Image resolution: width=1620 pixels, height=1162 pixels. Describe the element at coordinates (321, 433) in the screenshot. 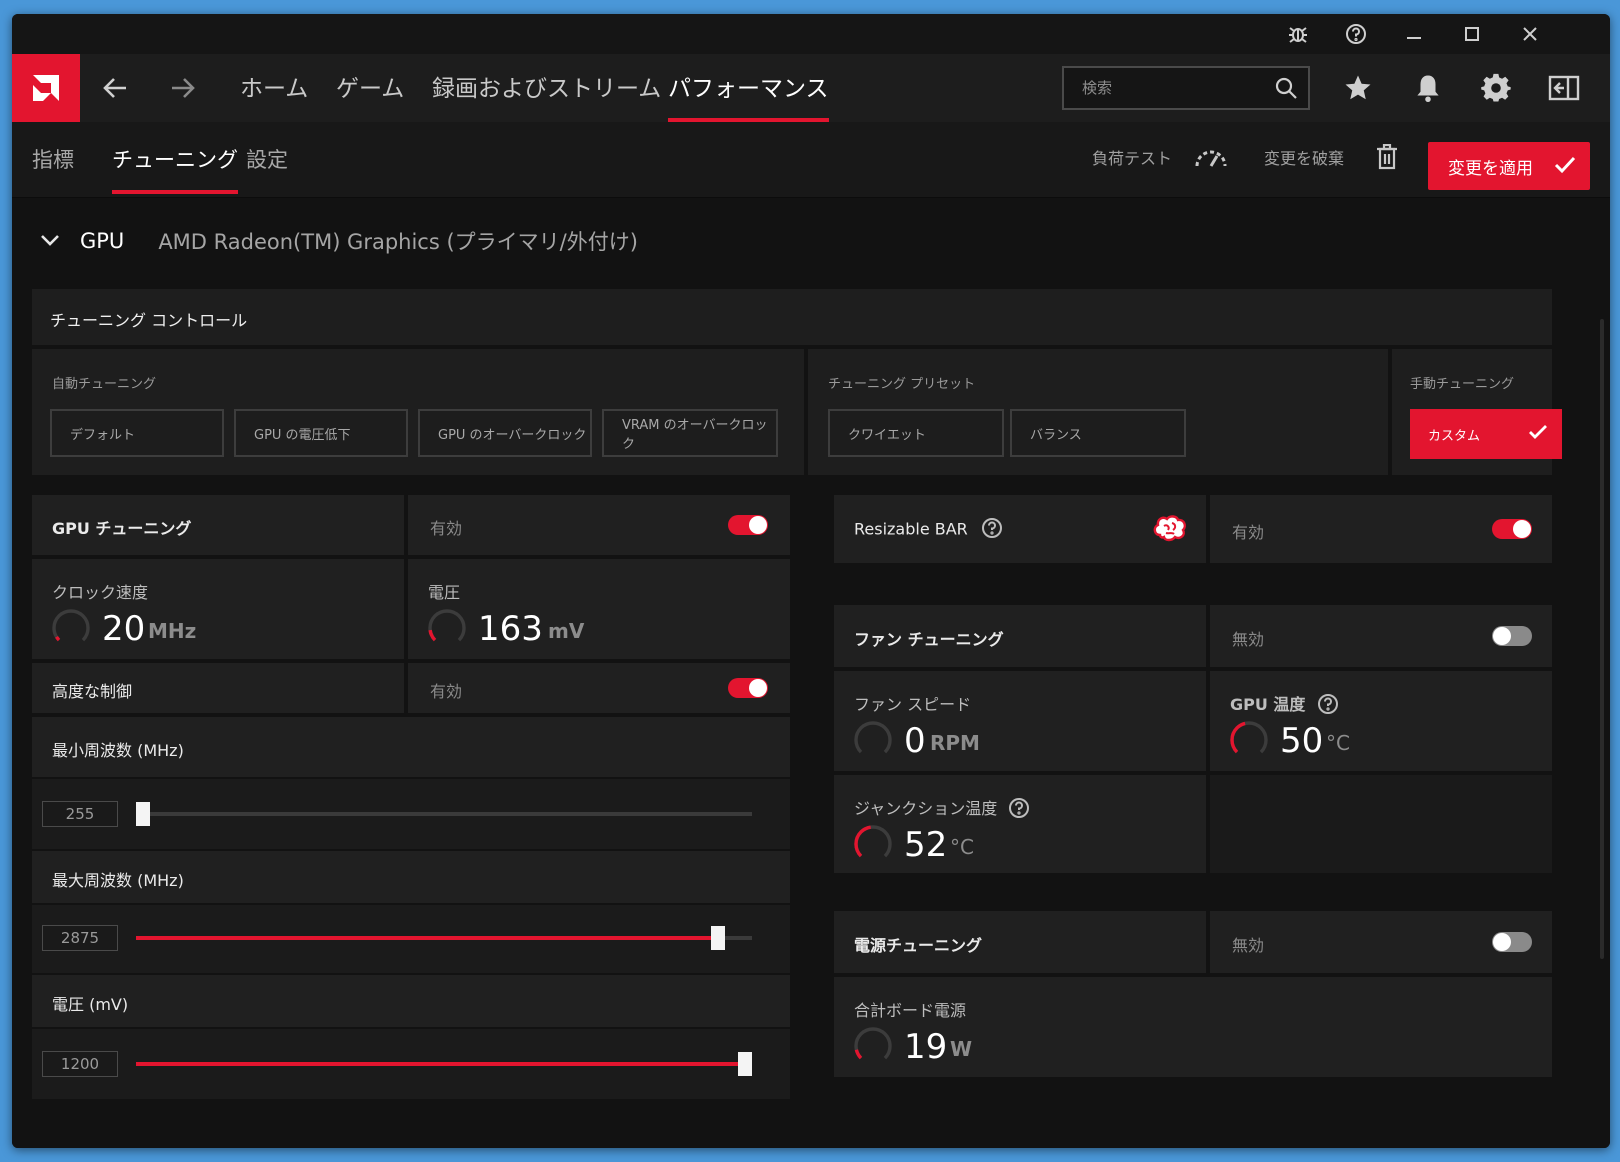

I see `preset-undervolt-button: GPU の電圧低下` at that location.